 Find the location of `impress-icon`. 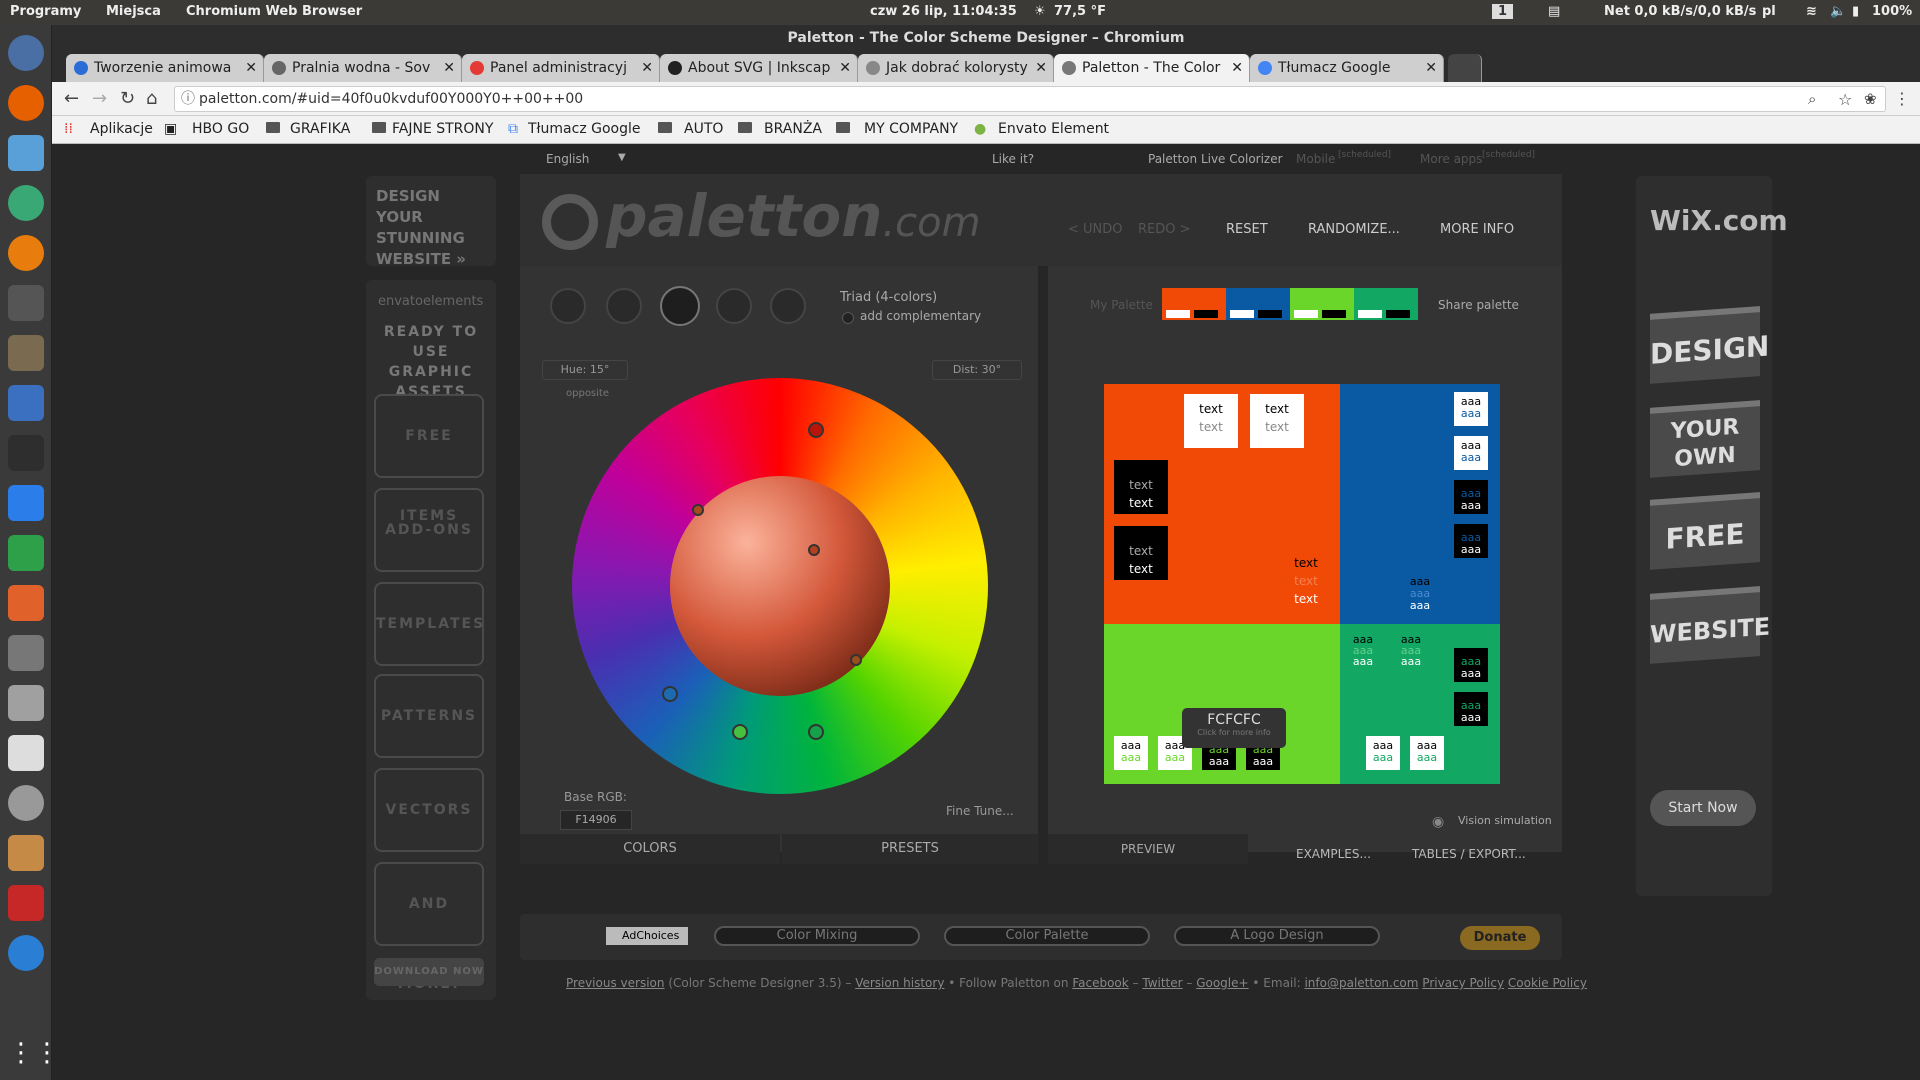

impress-icon is located at coordinates (26, 603).